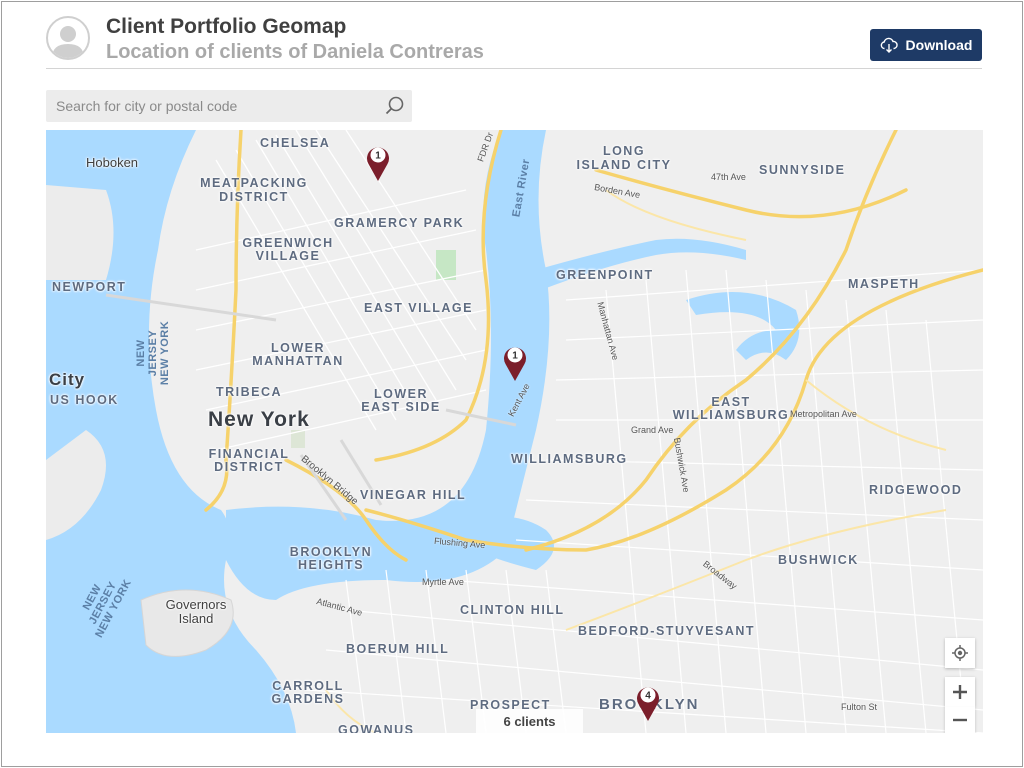  What do you see at coordinates (648, 696) in the screenshot?
I see `marker-count: 4` at bounding box center [648, 696].